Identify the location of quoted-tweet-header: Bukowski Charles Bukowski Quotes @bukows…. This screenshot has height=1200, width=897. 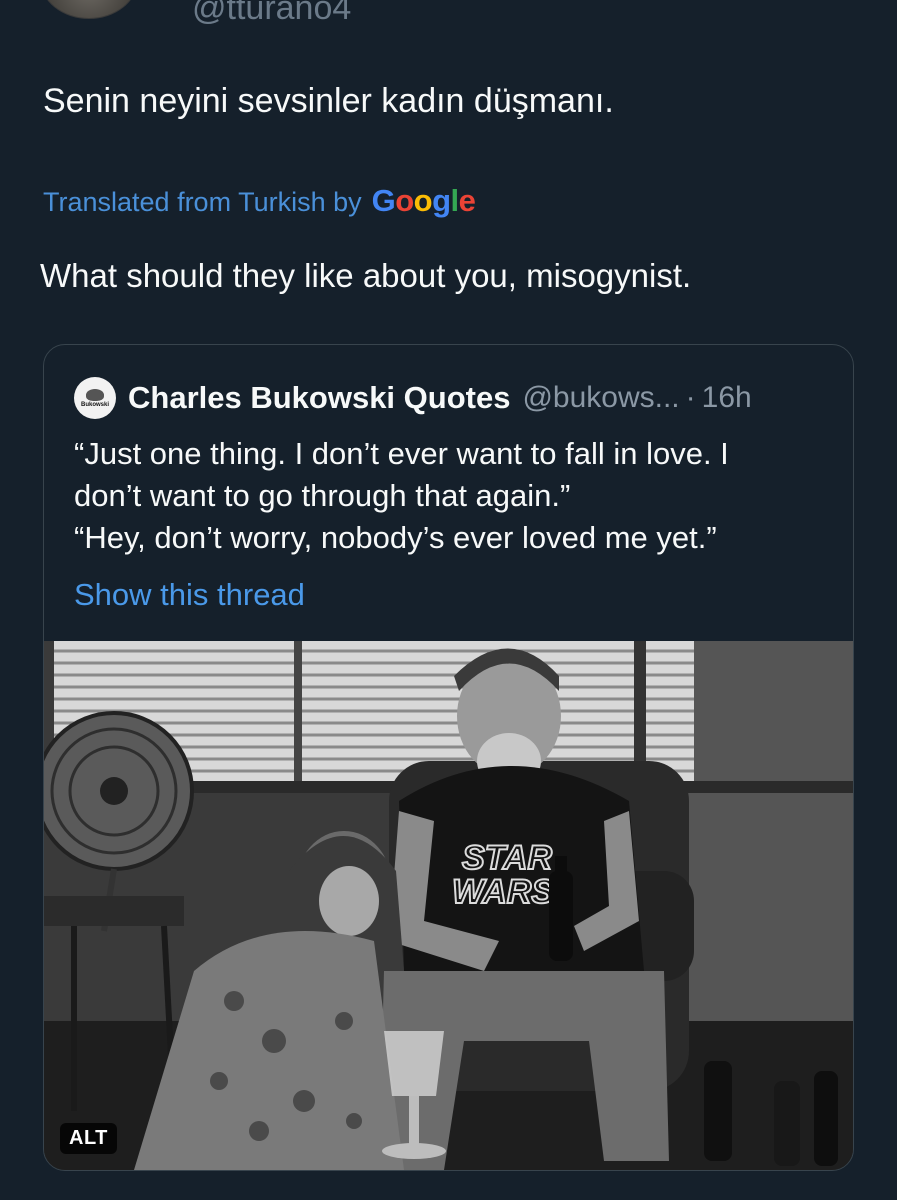
(413, 398).